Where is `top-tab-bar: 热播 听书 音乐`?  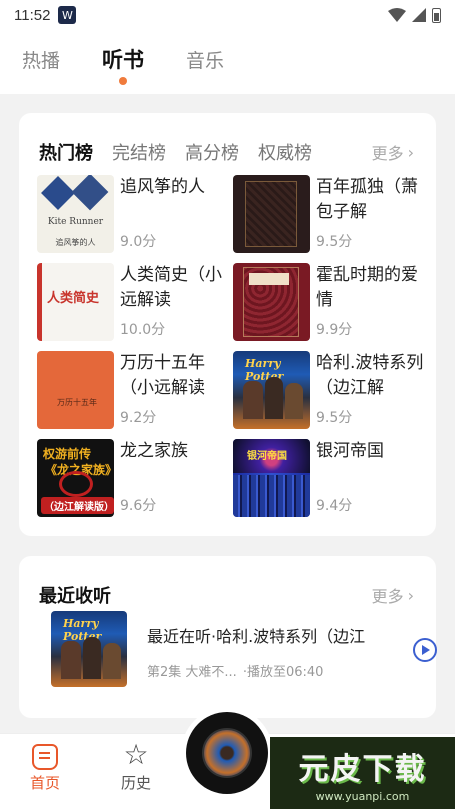
top-tab-bar: 热播 听书 音乐 is located at coordinates (227, 62).